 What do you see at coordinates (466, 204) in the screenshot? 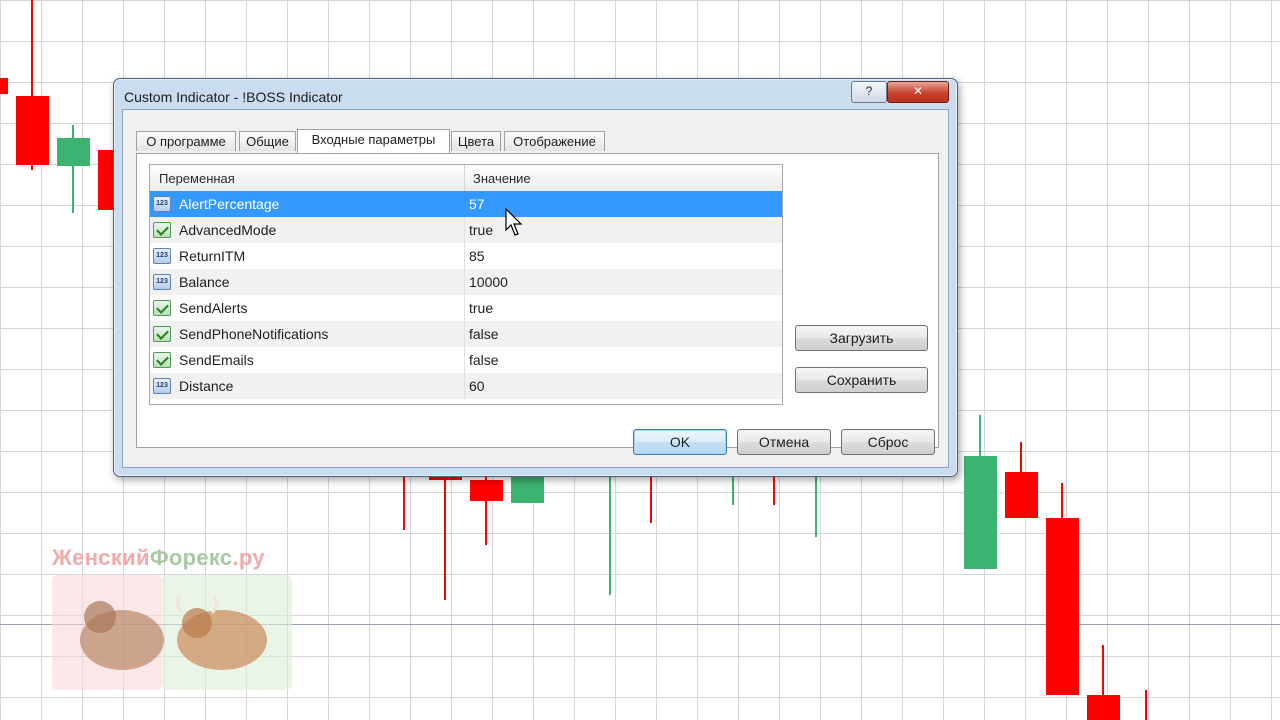
I see `table-row: 123 AlertPercentage 57` at bounding box center [466, 204].